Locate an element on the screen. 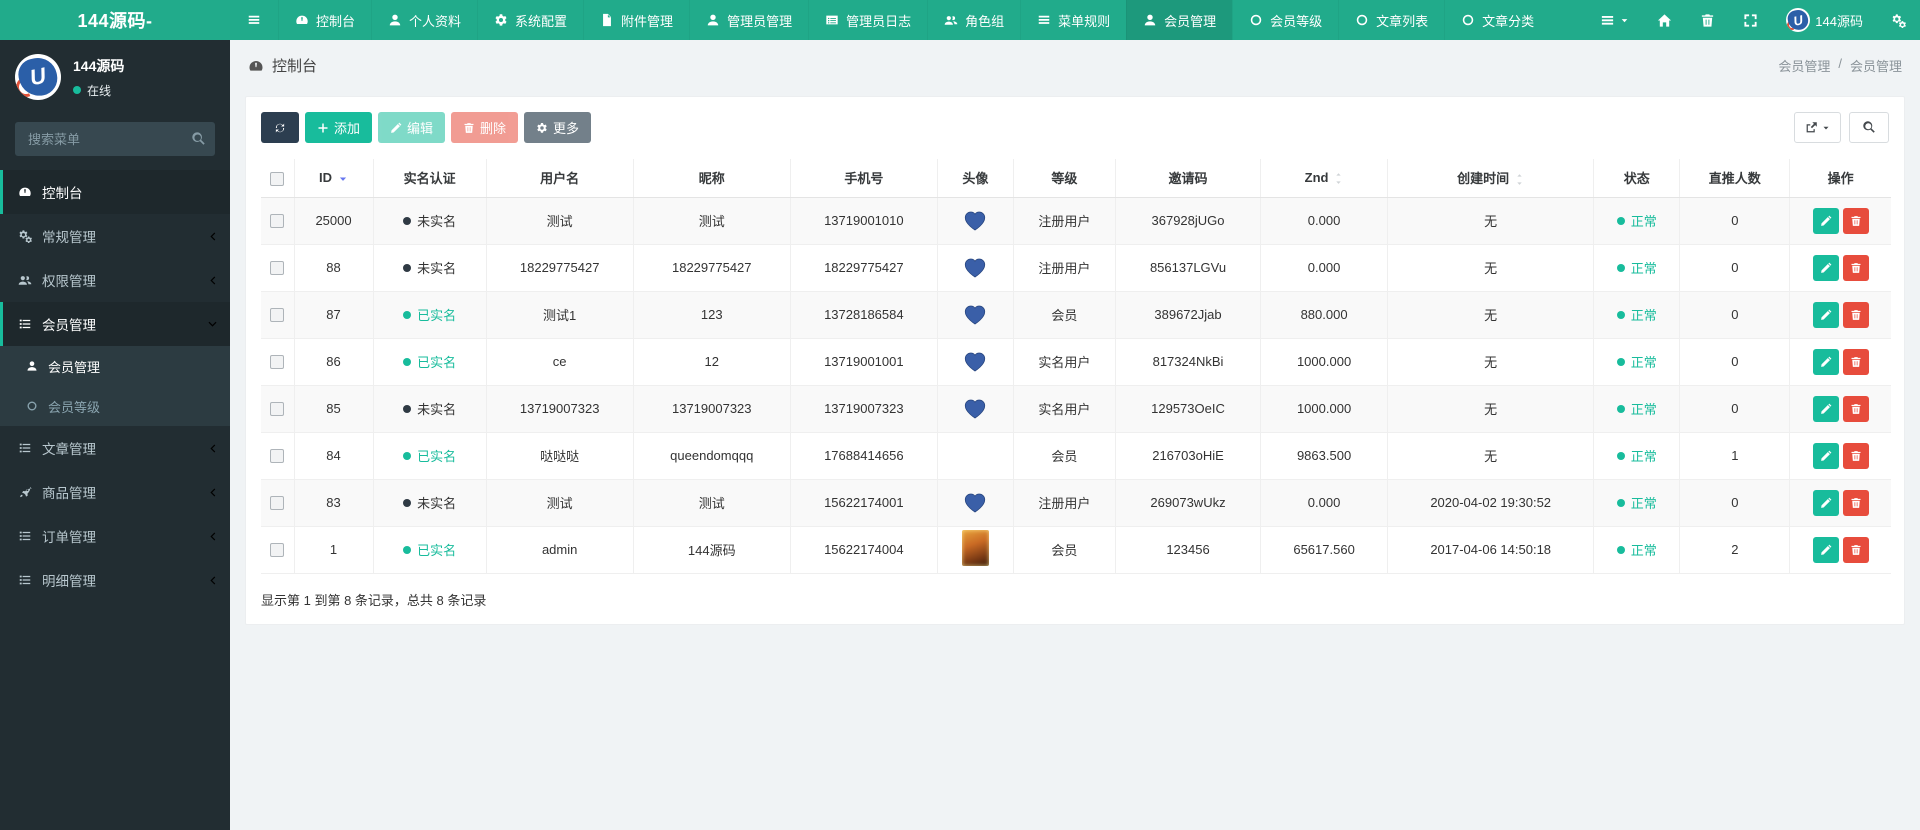 The width and height of the screenshot is (1920, 830). column-header-znd: Znd is located at coordinates (1324, 178).